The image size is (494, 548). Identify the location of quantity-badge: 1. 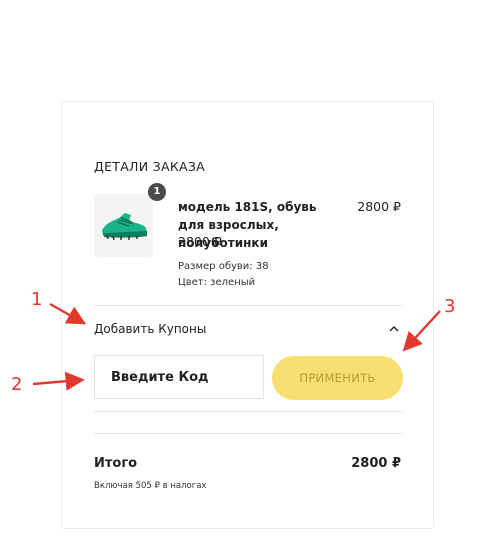
(157, 192).